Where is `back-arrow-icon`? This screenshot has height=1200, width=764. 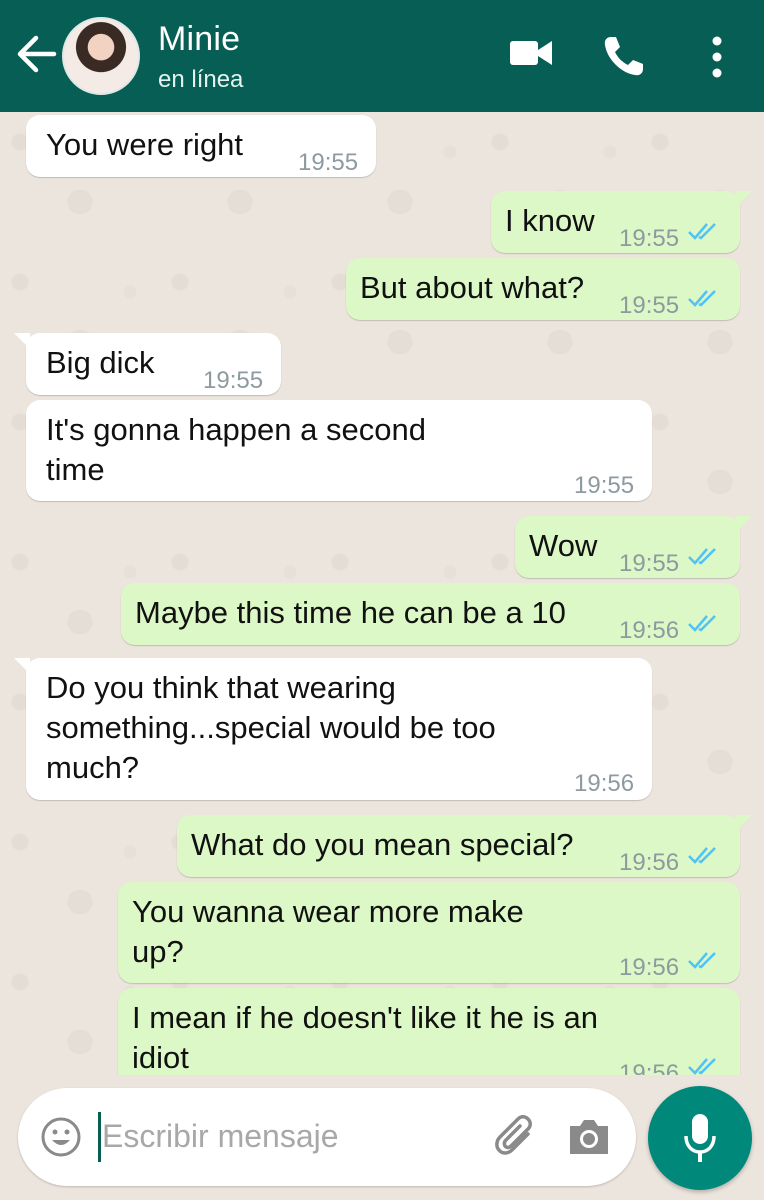
back-arrow-icon is located at coordinates (36, 54).